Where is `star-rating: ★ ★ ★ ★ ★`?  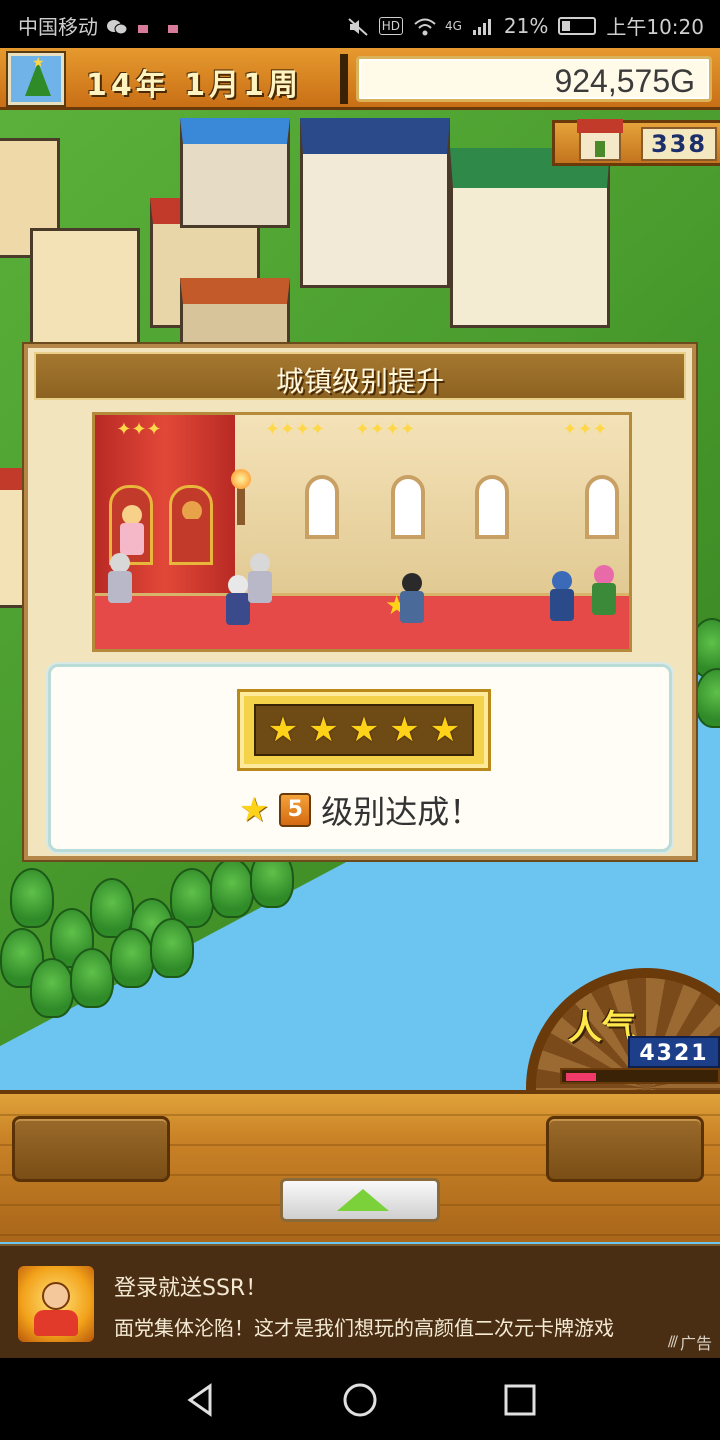
star-rating: ★ ★ ★ ★ ★ is located at coordinates (364, 730).